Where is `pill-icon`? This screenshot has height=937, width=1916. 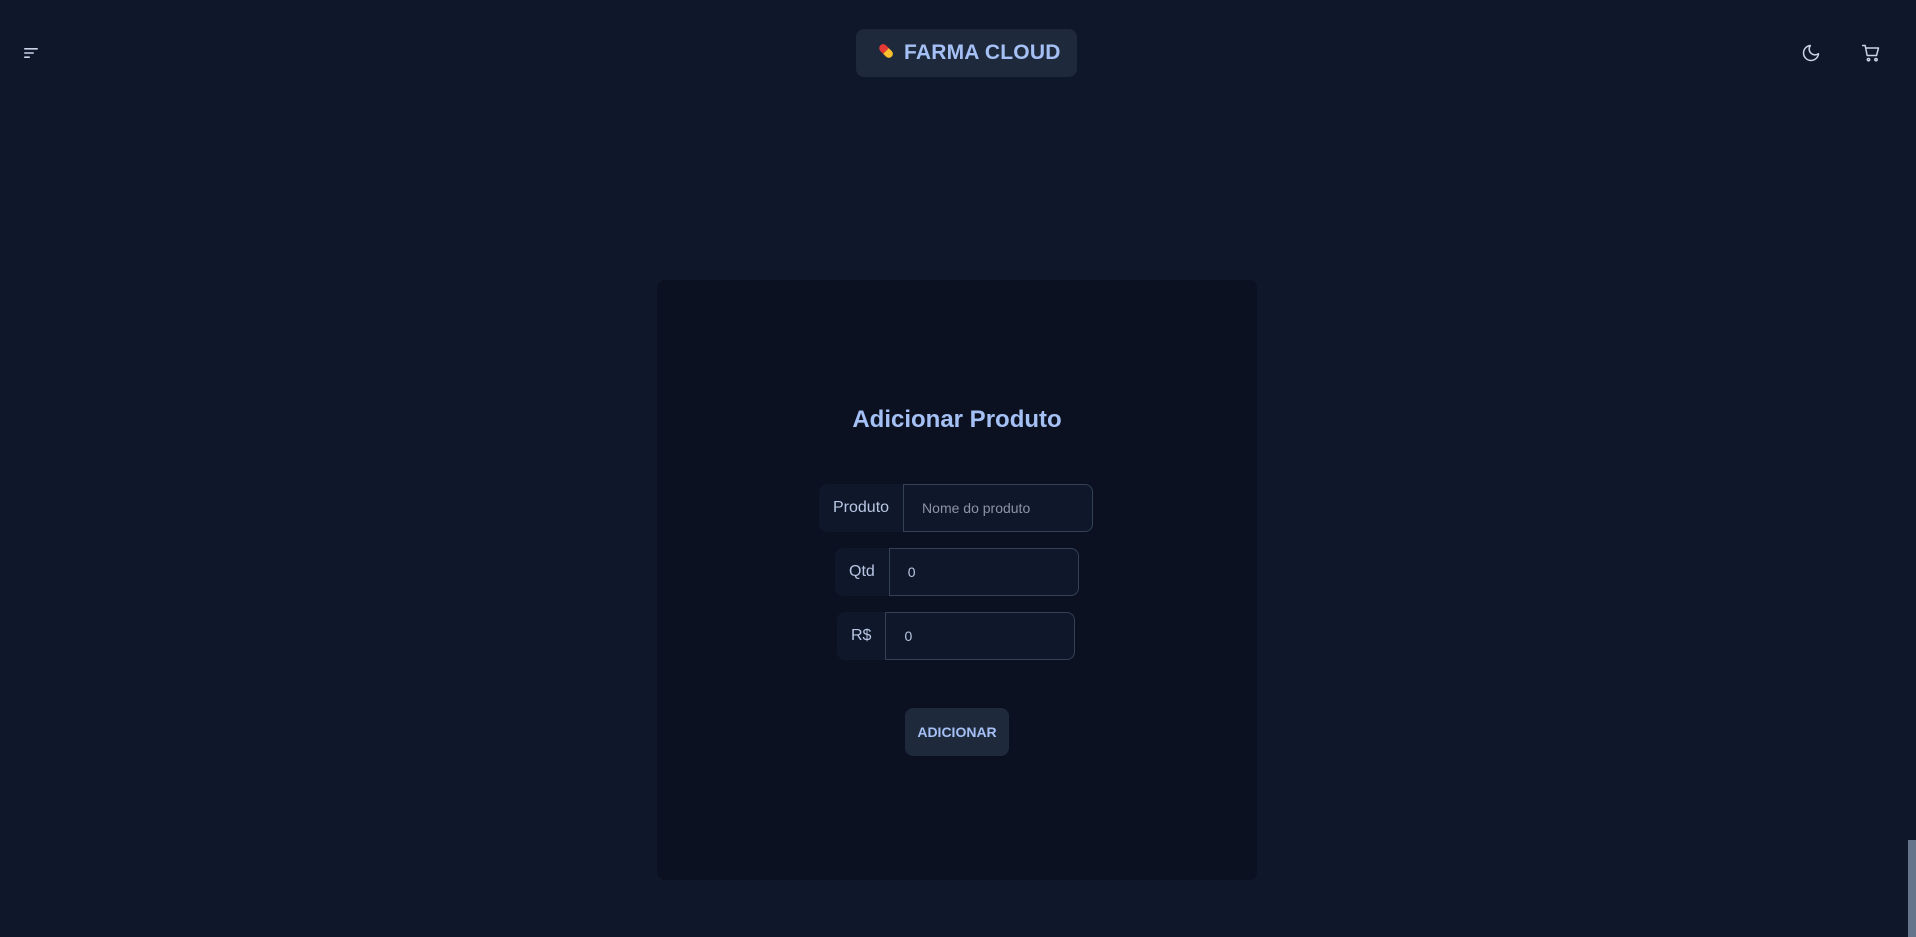
pill-icon is located at coordinates (886, 53).